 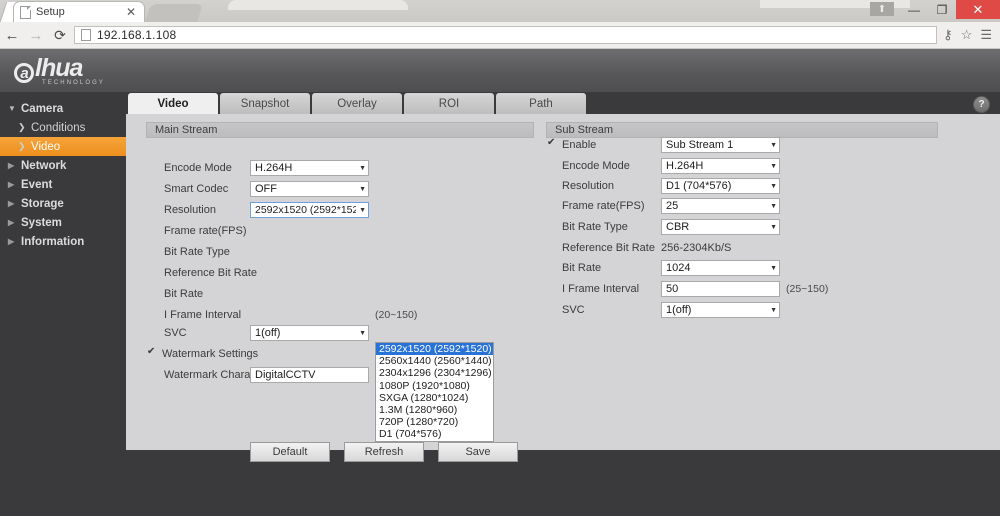 I want to click on sidebar-item-storage: ▶ Storage, so click(x=63, y=203).